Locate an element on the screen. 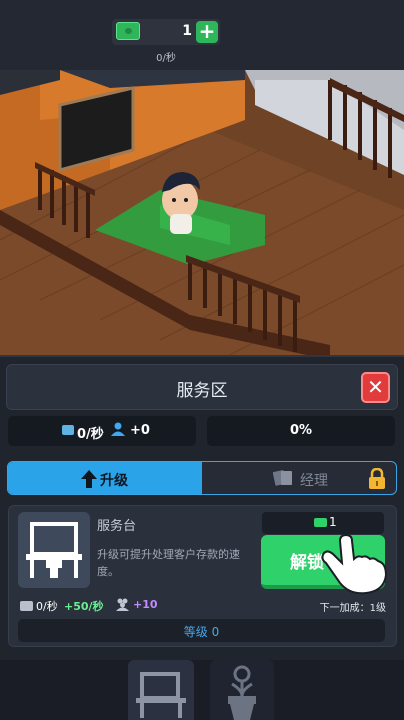  item-customers-plus: +10 is located at coordinates (145, 604).